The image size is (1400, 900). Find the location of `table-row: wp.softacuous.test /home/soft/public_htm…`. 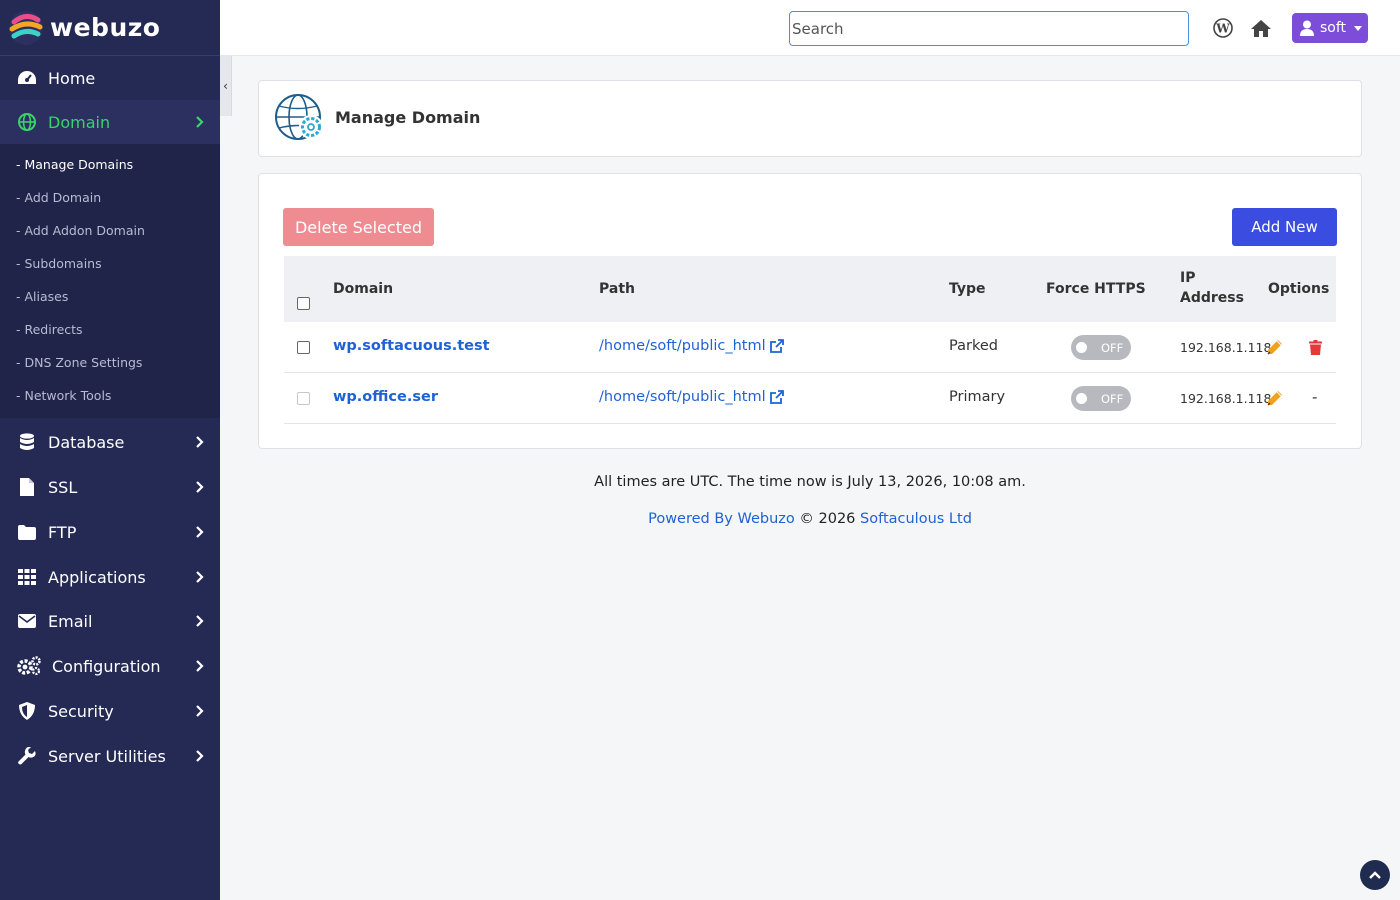

table-row: wp.softacuous.test /home/soft/public_htm… is located at coordinates (810, 347).